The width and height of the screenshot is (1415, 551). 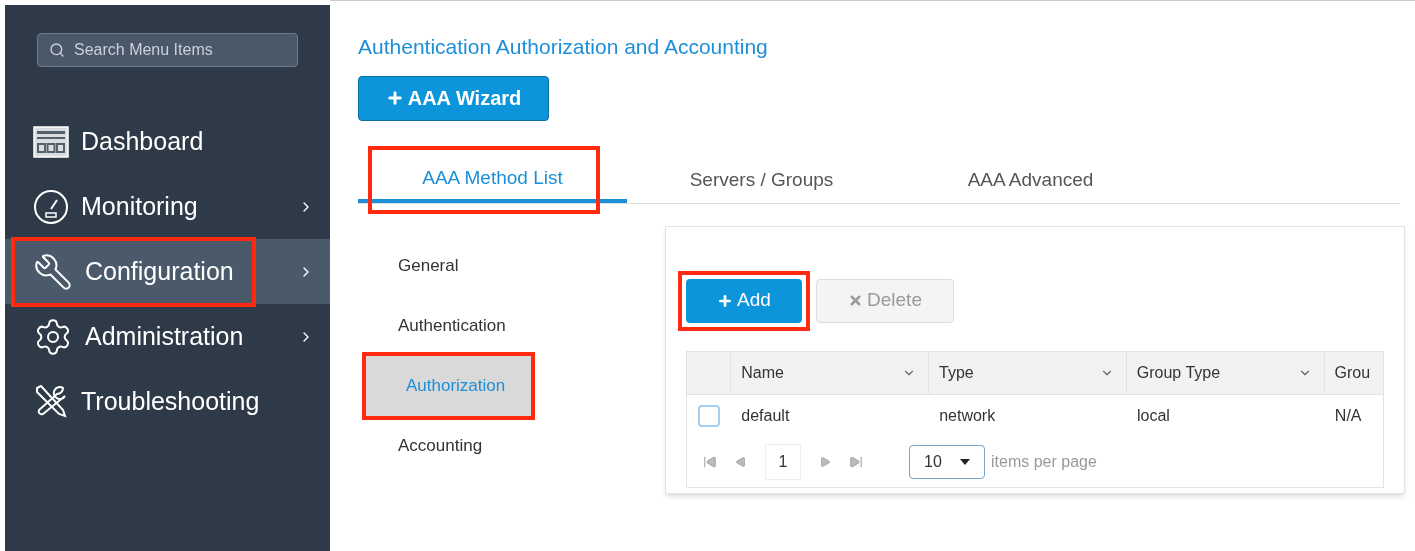 What do you see at coordinates (51, 141) in the screenshot?
I see `dashboard-icon` at bounding box center [51, 141].